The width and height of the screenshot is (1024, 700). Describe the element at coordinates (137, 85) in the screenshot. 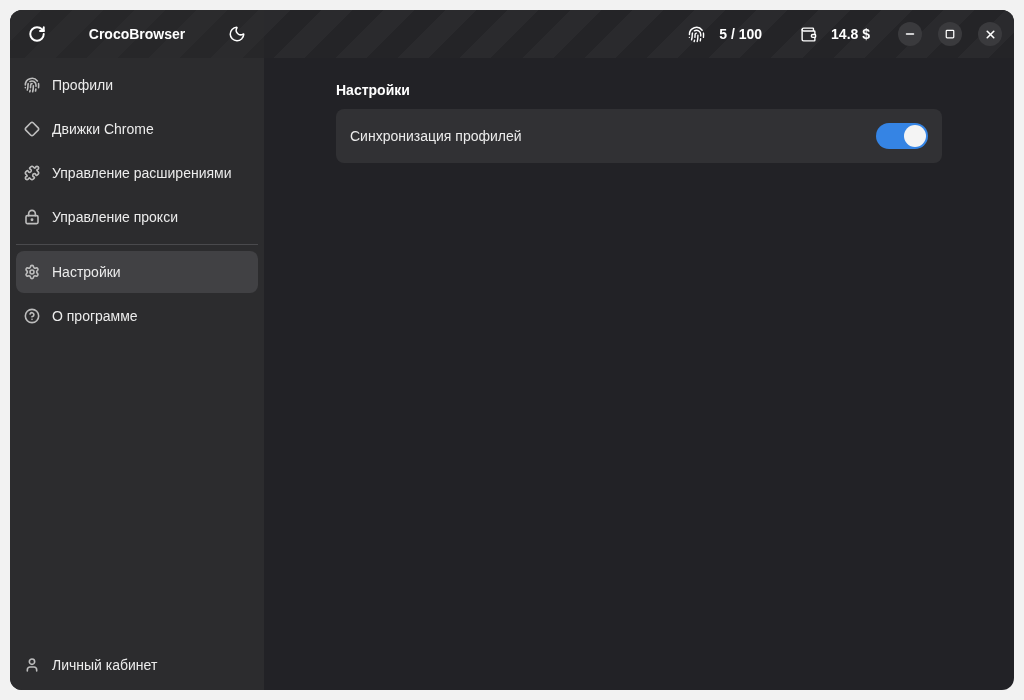

I see `nav-item: Профили` at that location.